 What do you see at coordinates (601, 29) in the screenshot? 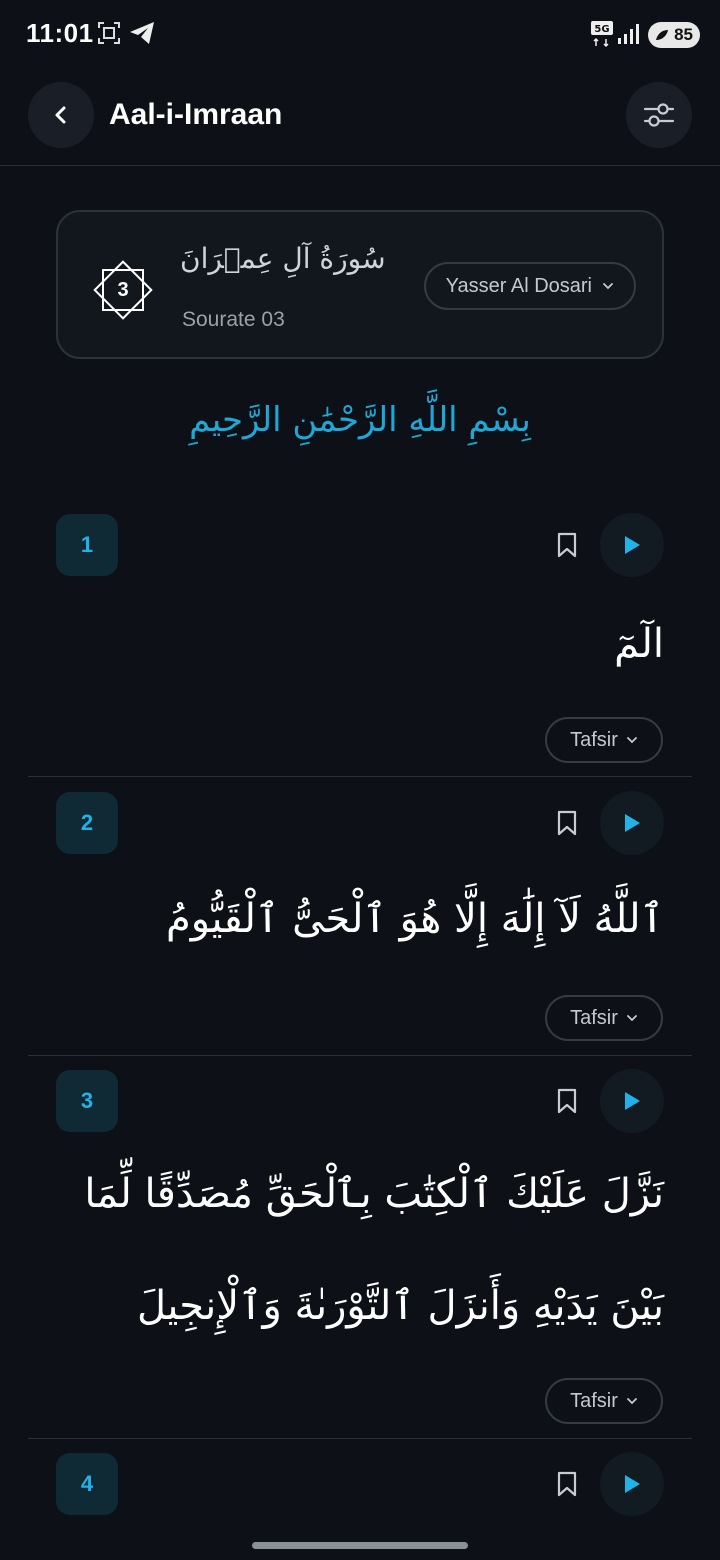
I see `svg-text: 5G` at bounding box center [601, 29].